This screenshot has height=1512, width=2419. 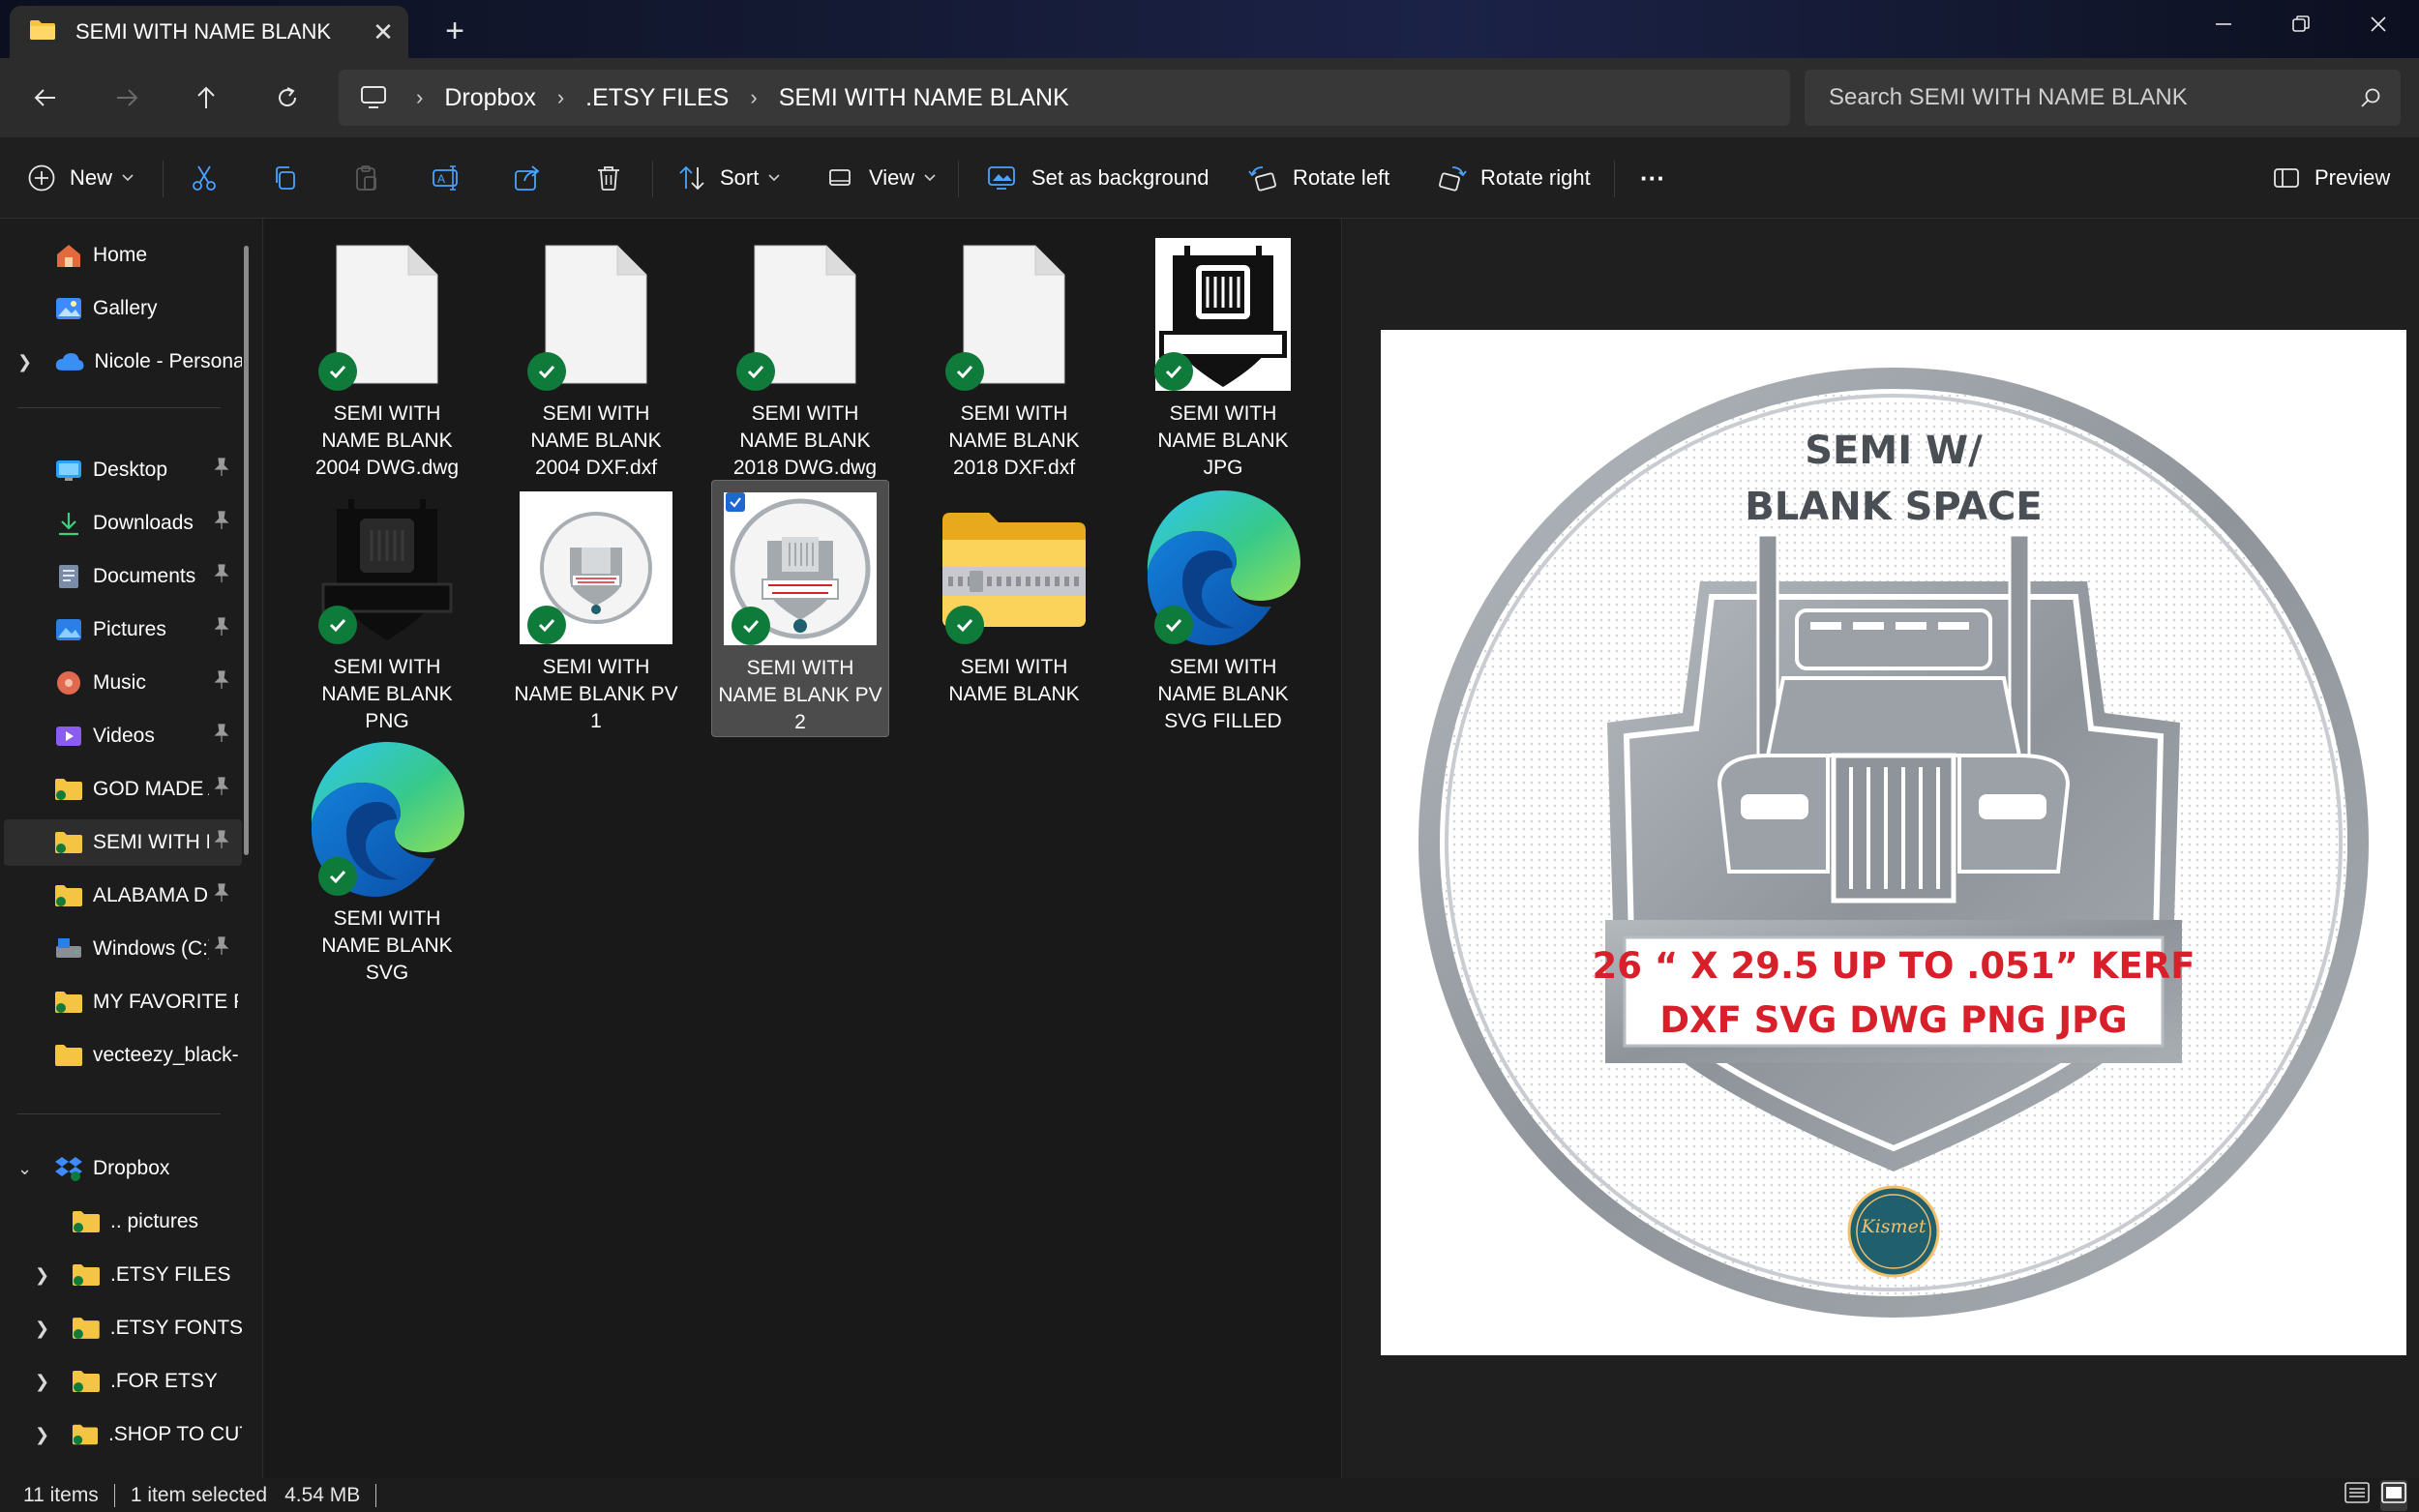 What do you see at coordinates (387, 357) in the screenshot?
I see `file-item: SEMI WITH NAME BLANK 2004 DWG.dwg` at bounding box center [387, 357].